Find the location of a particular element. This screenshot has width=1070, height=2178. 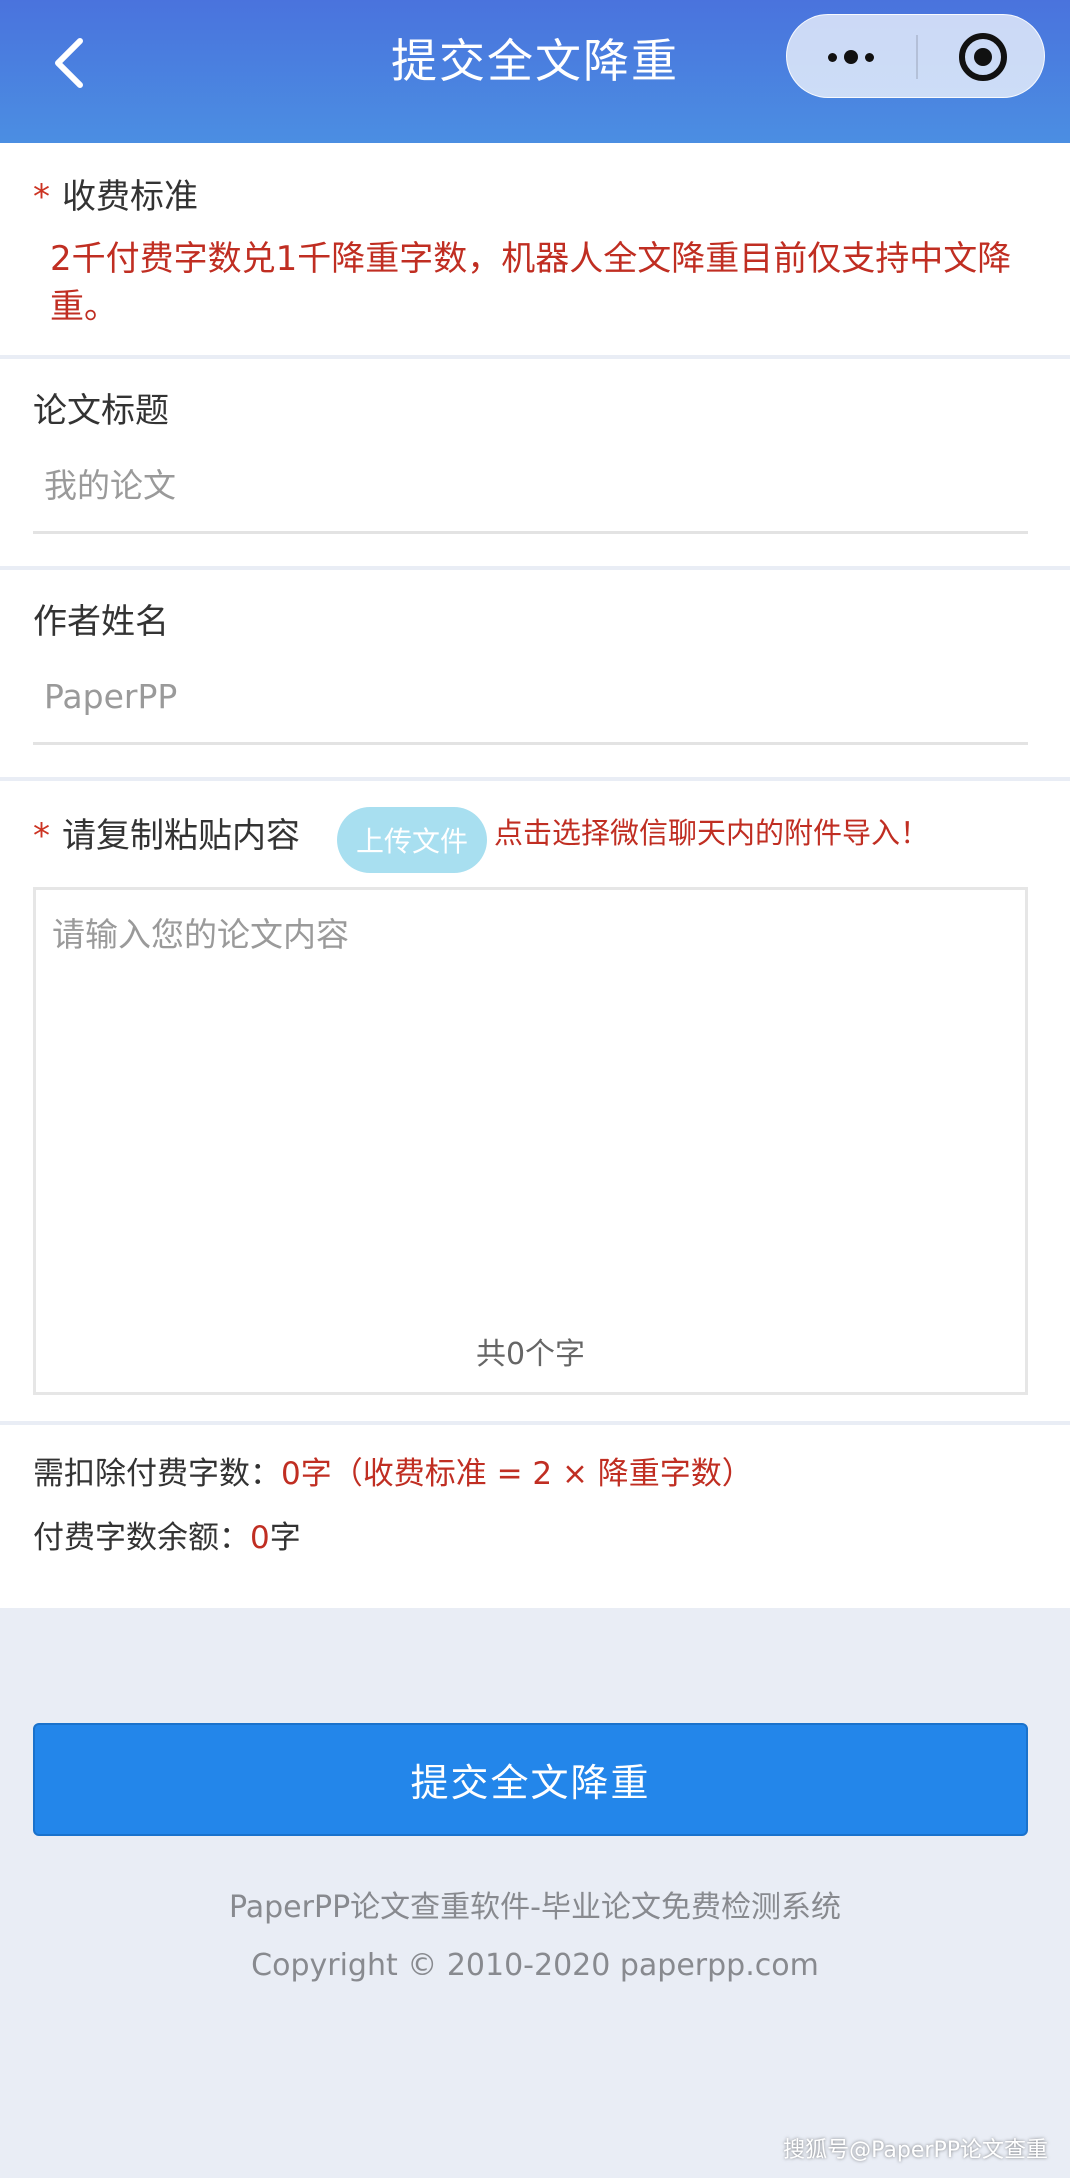

fee-standard-label: * 收费标准 is located at coordinates (115, 197).